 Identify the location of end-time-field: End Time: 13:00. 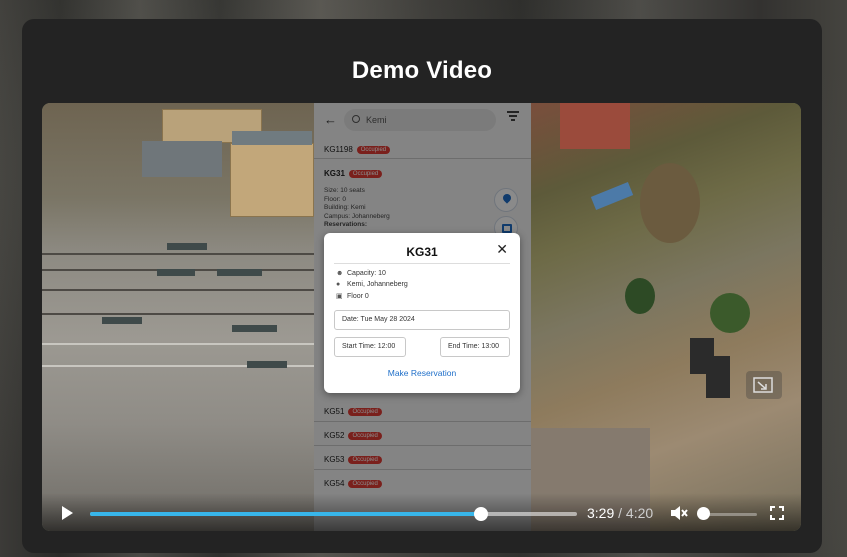
(475, 347).